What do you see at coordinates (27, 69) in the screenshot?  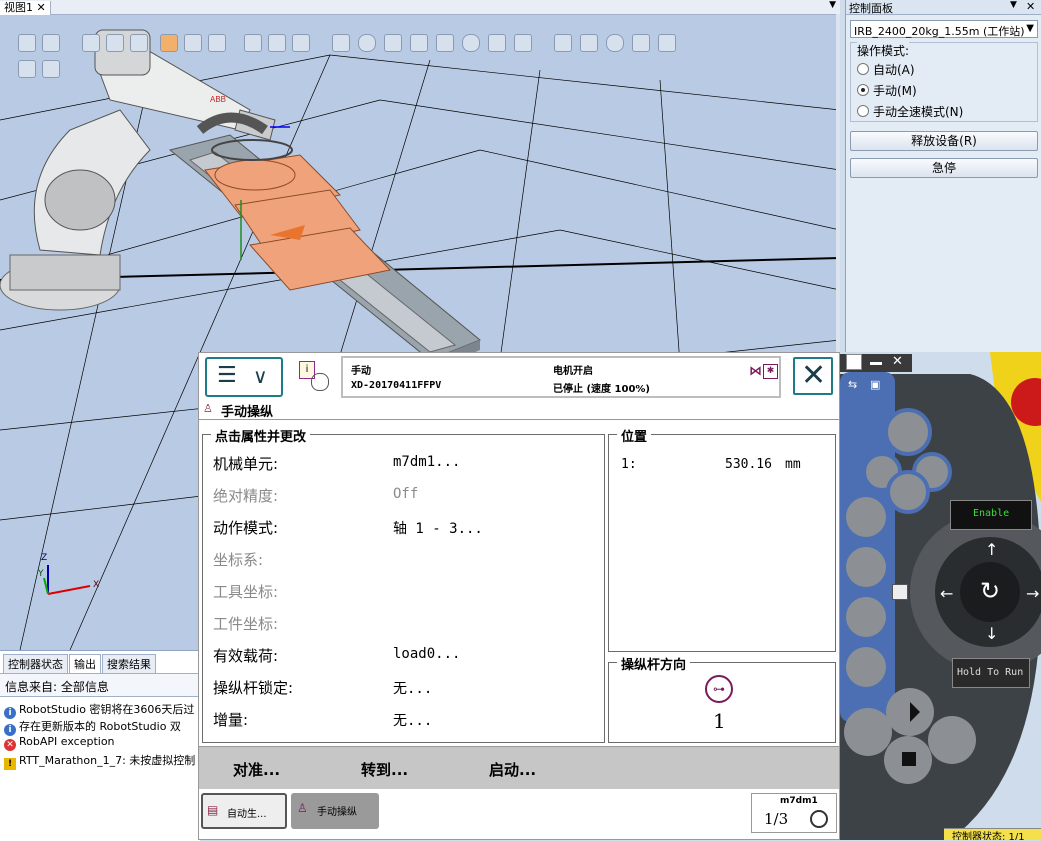 I see `play-icon` at bounding box center [27, 69].